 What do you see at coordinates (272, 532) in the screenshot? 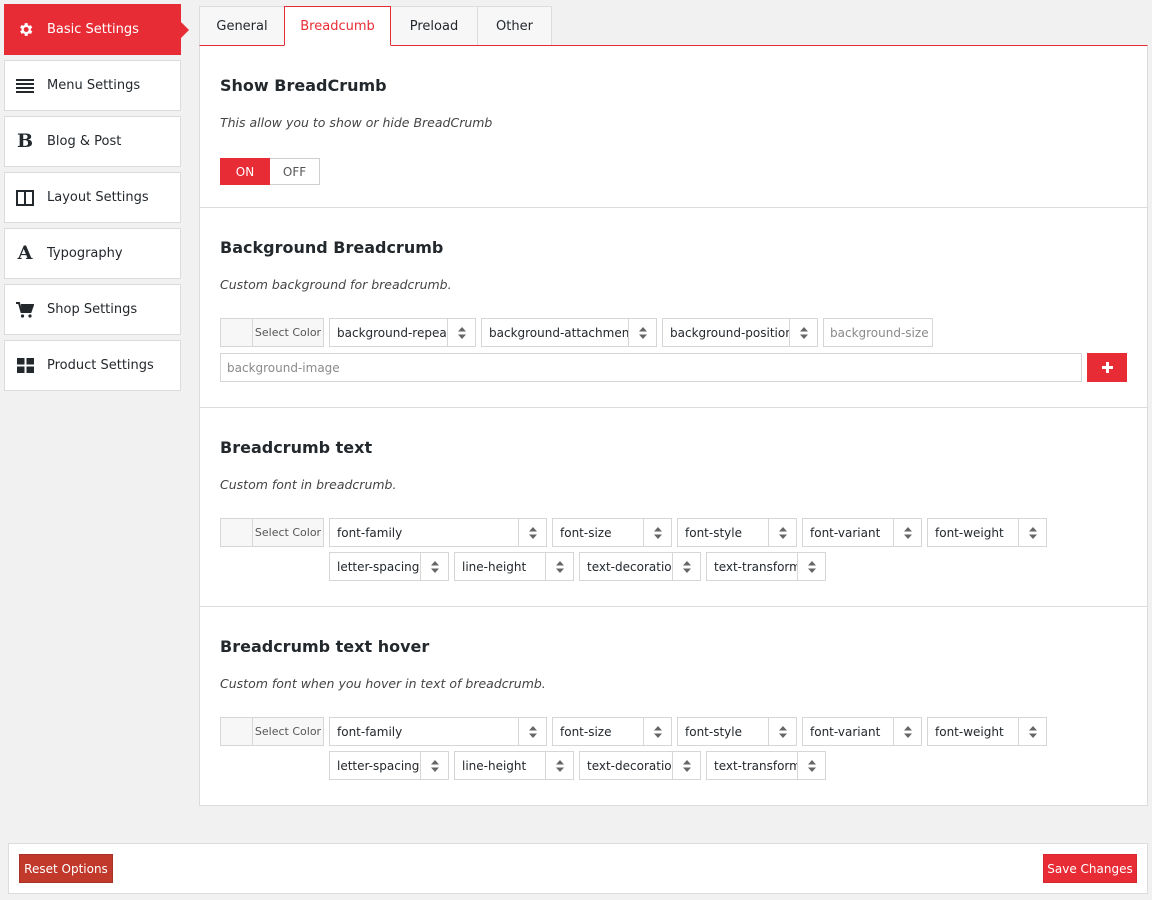
I see `text-color-picker: Select Color` at bounding box center [272, 532].